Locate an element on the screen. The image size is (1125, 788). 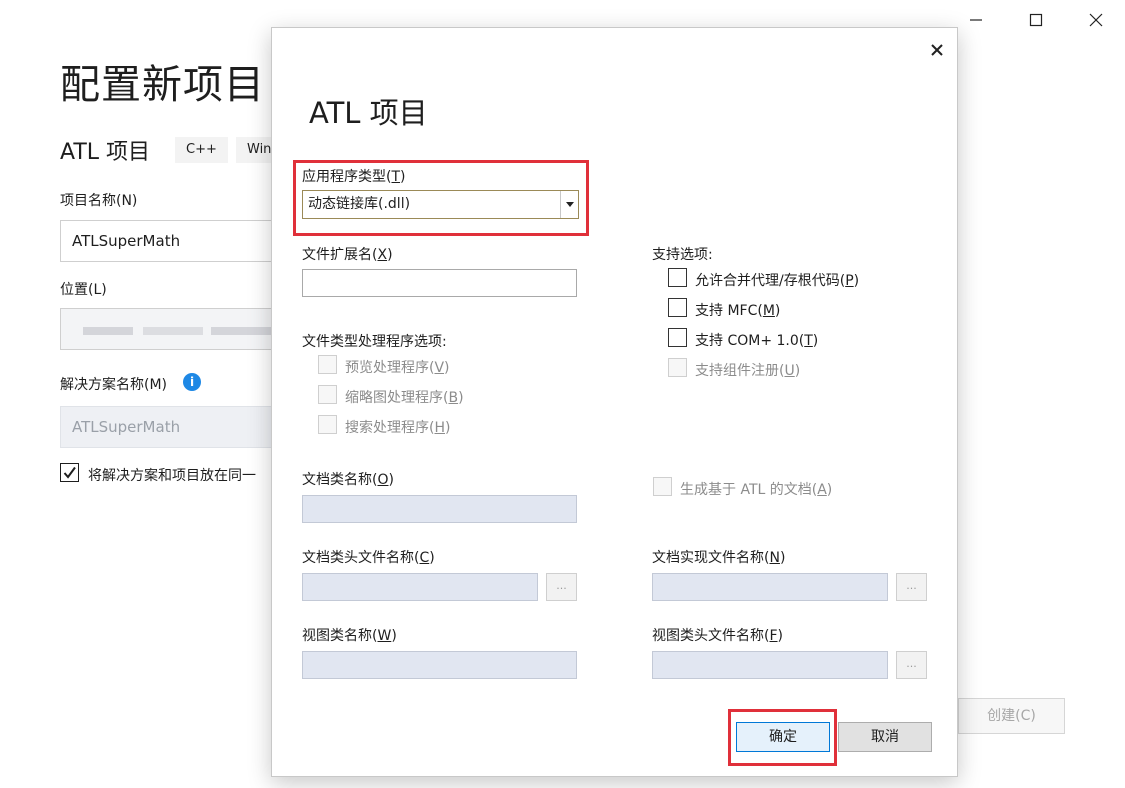
app-type-label: 应用程序类型(T) is located at coordinates (354, 177).